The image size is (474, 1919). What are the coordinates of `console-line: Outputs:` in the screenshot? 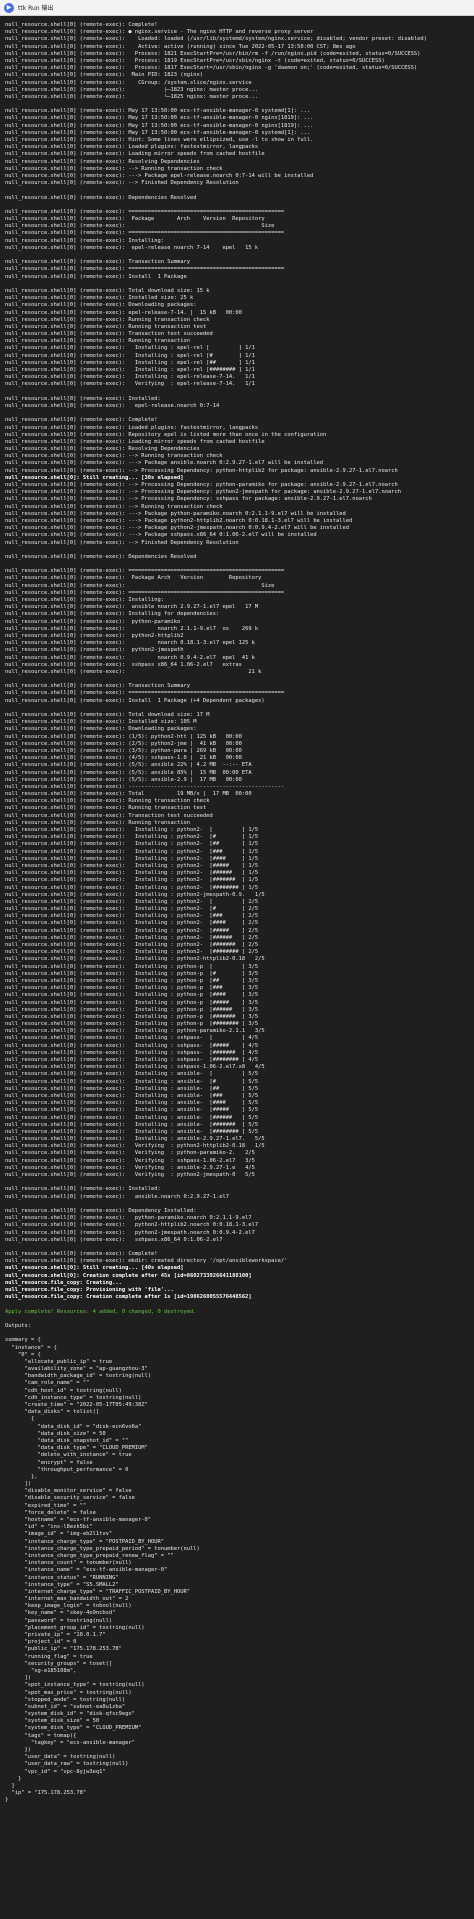 It's located at (18, 1325).